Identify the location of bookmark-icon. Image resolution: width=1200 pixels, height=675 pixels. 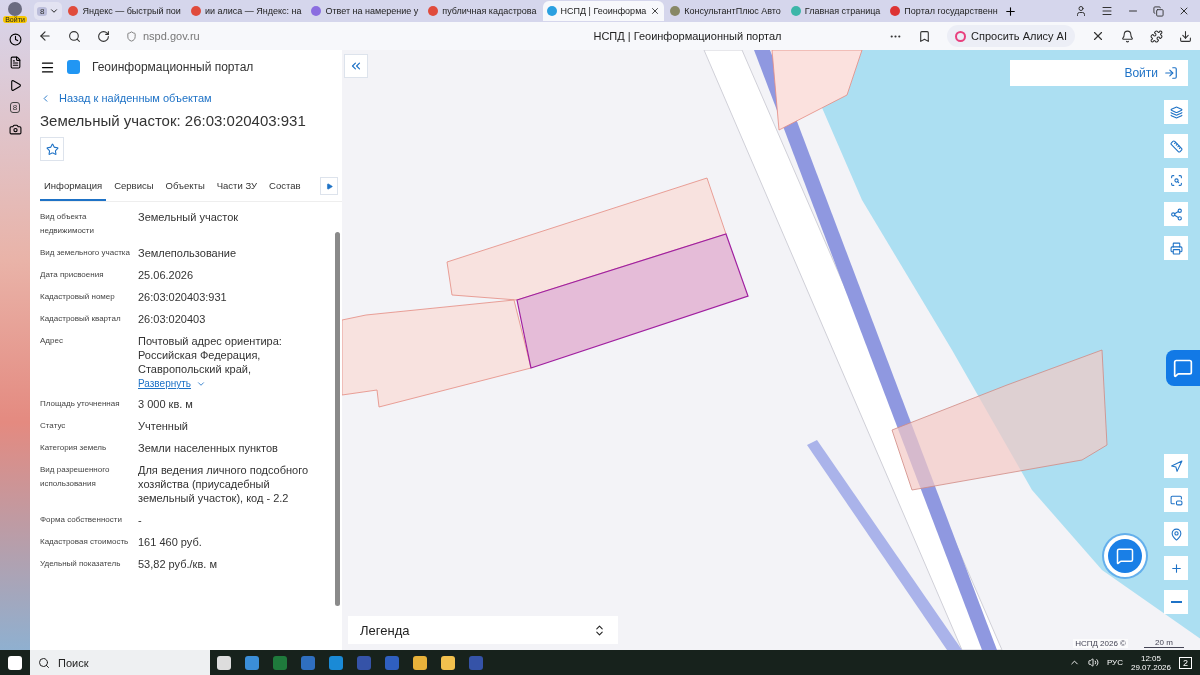
(925, 36).